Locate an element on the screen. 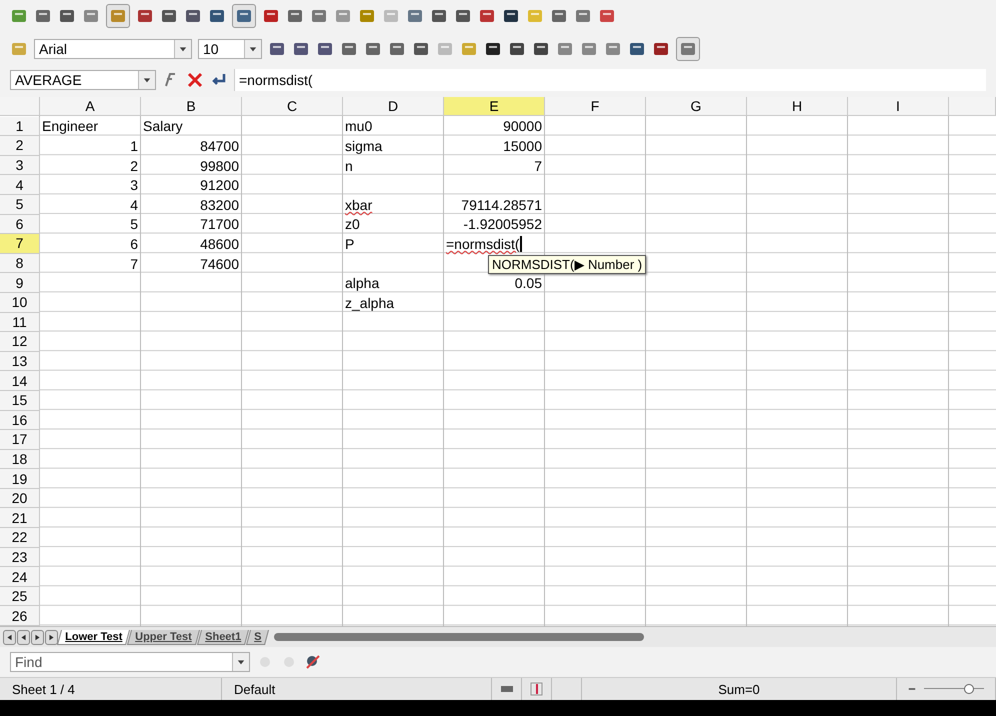 The height and width of the screenshot is (716, 996). row-header: 26 is located at coordinates (20, 616).